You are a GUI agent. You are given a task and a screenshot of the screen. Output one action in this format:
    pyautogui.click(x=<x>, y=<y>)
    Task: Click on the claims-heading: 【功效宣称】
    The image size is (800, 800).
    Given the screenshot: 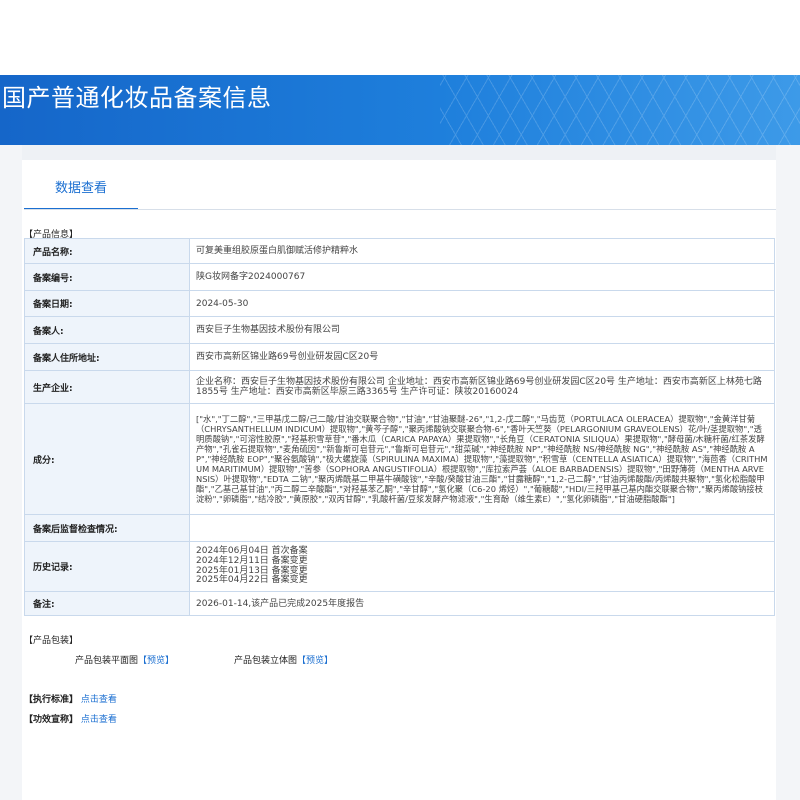 What is the action you would take?
    pyautogui.click(x=51, y=720)
    